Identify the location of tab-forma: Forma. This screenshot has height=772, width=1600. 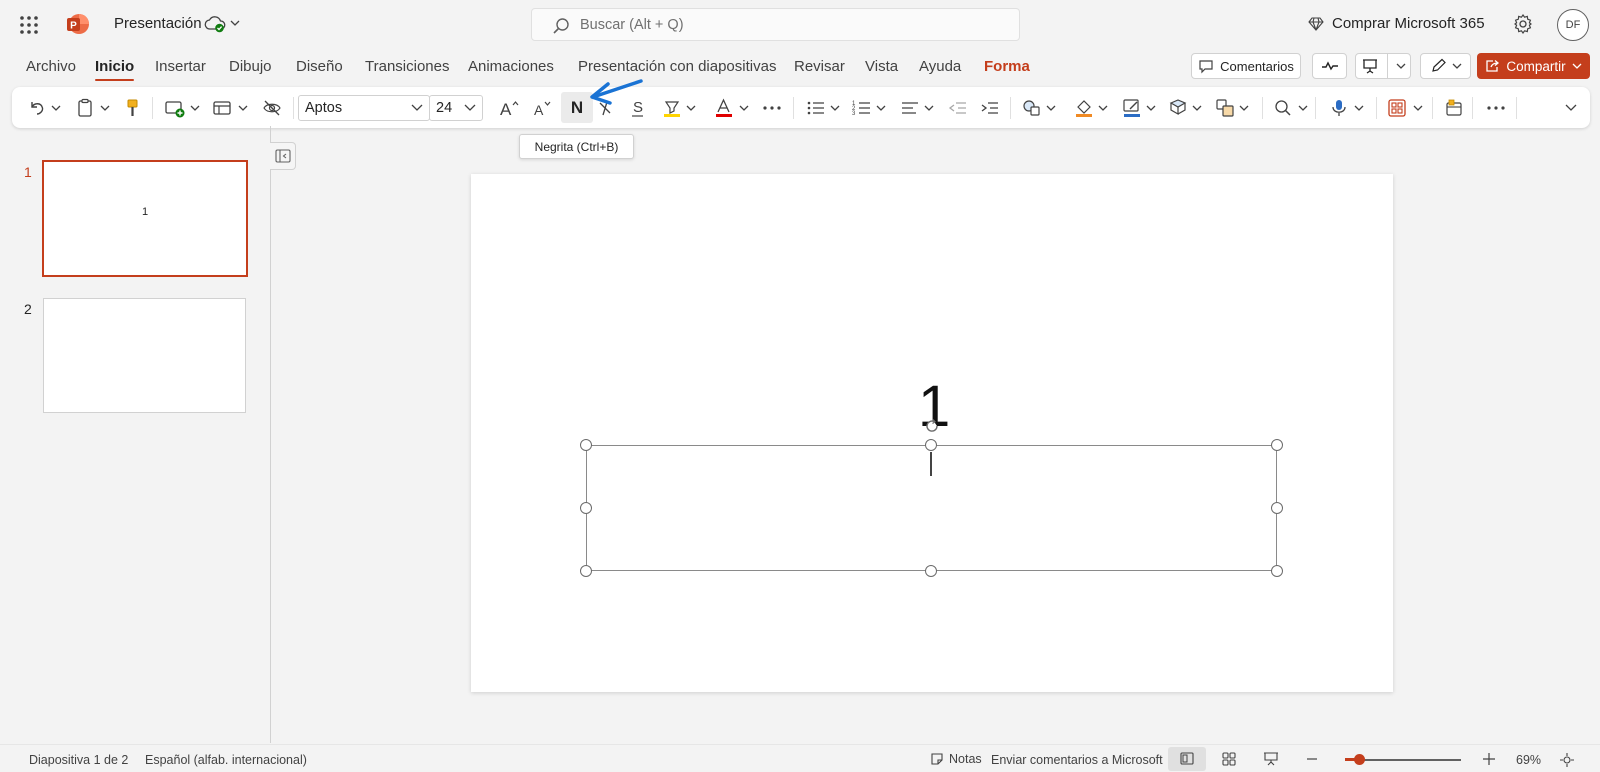
(1007, 66).